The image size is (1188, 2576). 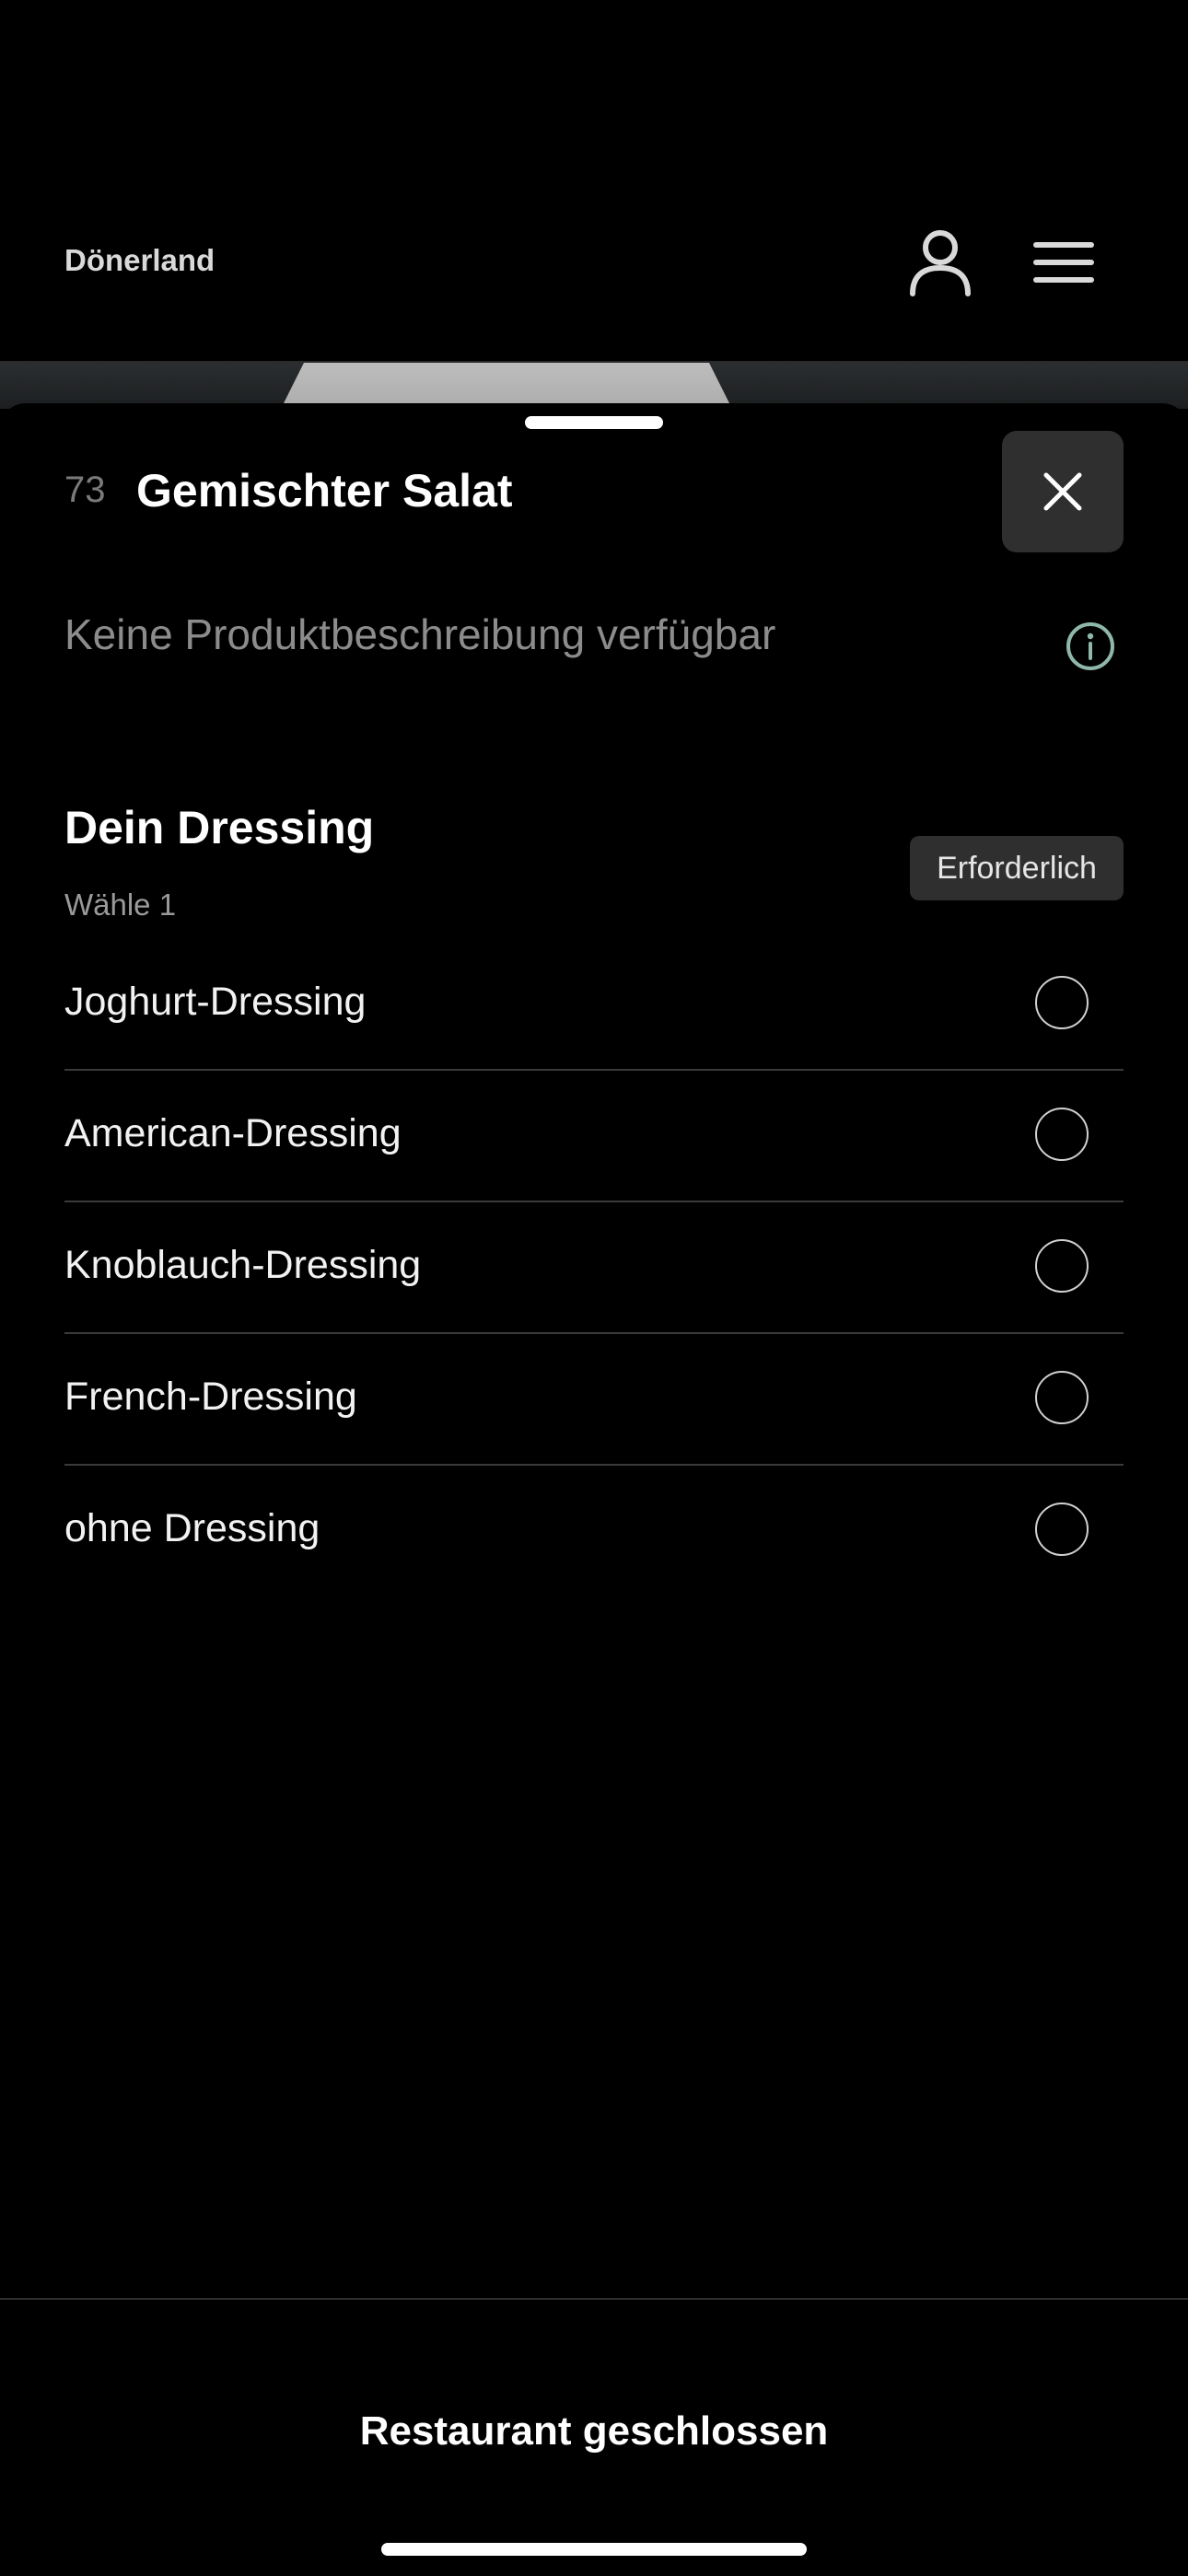 I want to click on product-description: Keine Produktbeschreibung verfügbar, so click(x=420, y=634).